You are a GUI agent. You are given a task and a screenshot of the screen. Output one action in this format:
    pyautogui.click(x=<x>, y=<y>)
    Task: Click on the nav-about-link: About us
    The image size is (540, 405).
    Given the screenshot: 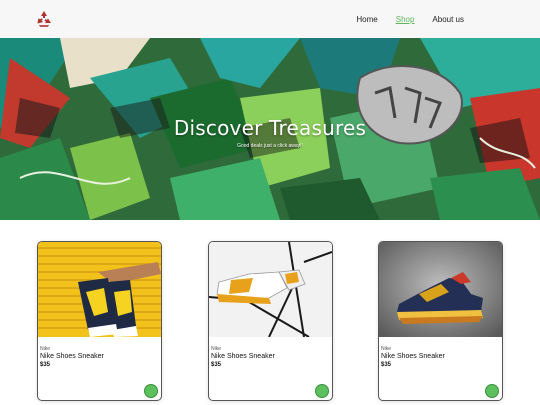 What is the action you would take?
    pyautogui.click(x=448, y=19)
    